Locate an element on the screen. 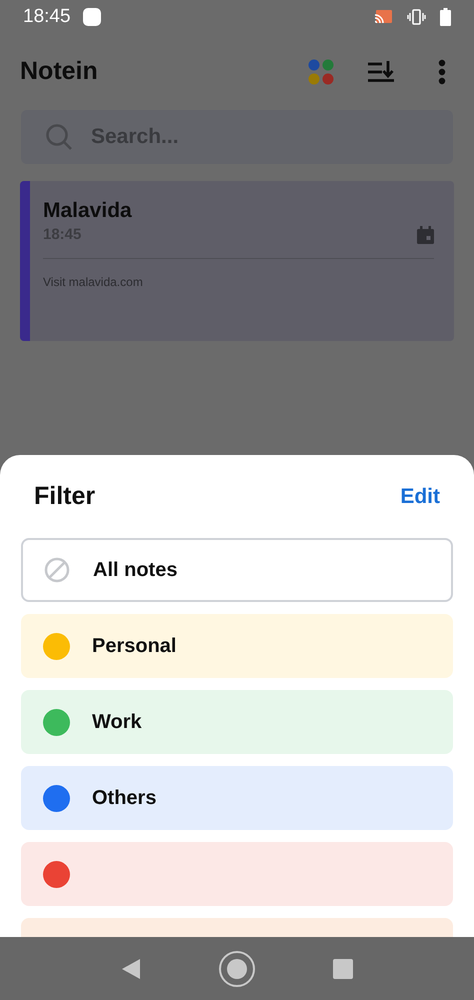 The width and height of the screenshot is (474, 1000). none-icon is located at coordinates (57, 570).